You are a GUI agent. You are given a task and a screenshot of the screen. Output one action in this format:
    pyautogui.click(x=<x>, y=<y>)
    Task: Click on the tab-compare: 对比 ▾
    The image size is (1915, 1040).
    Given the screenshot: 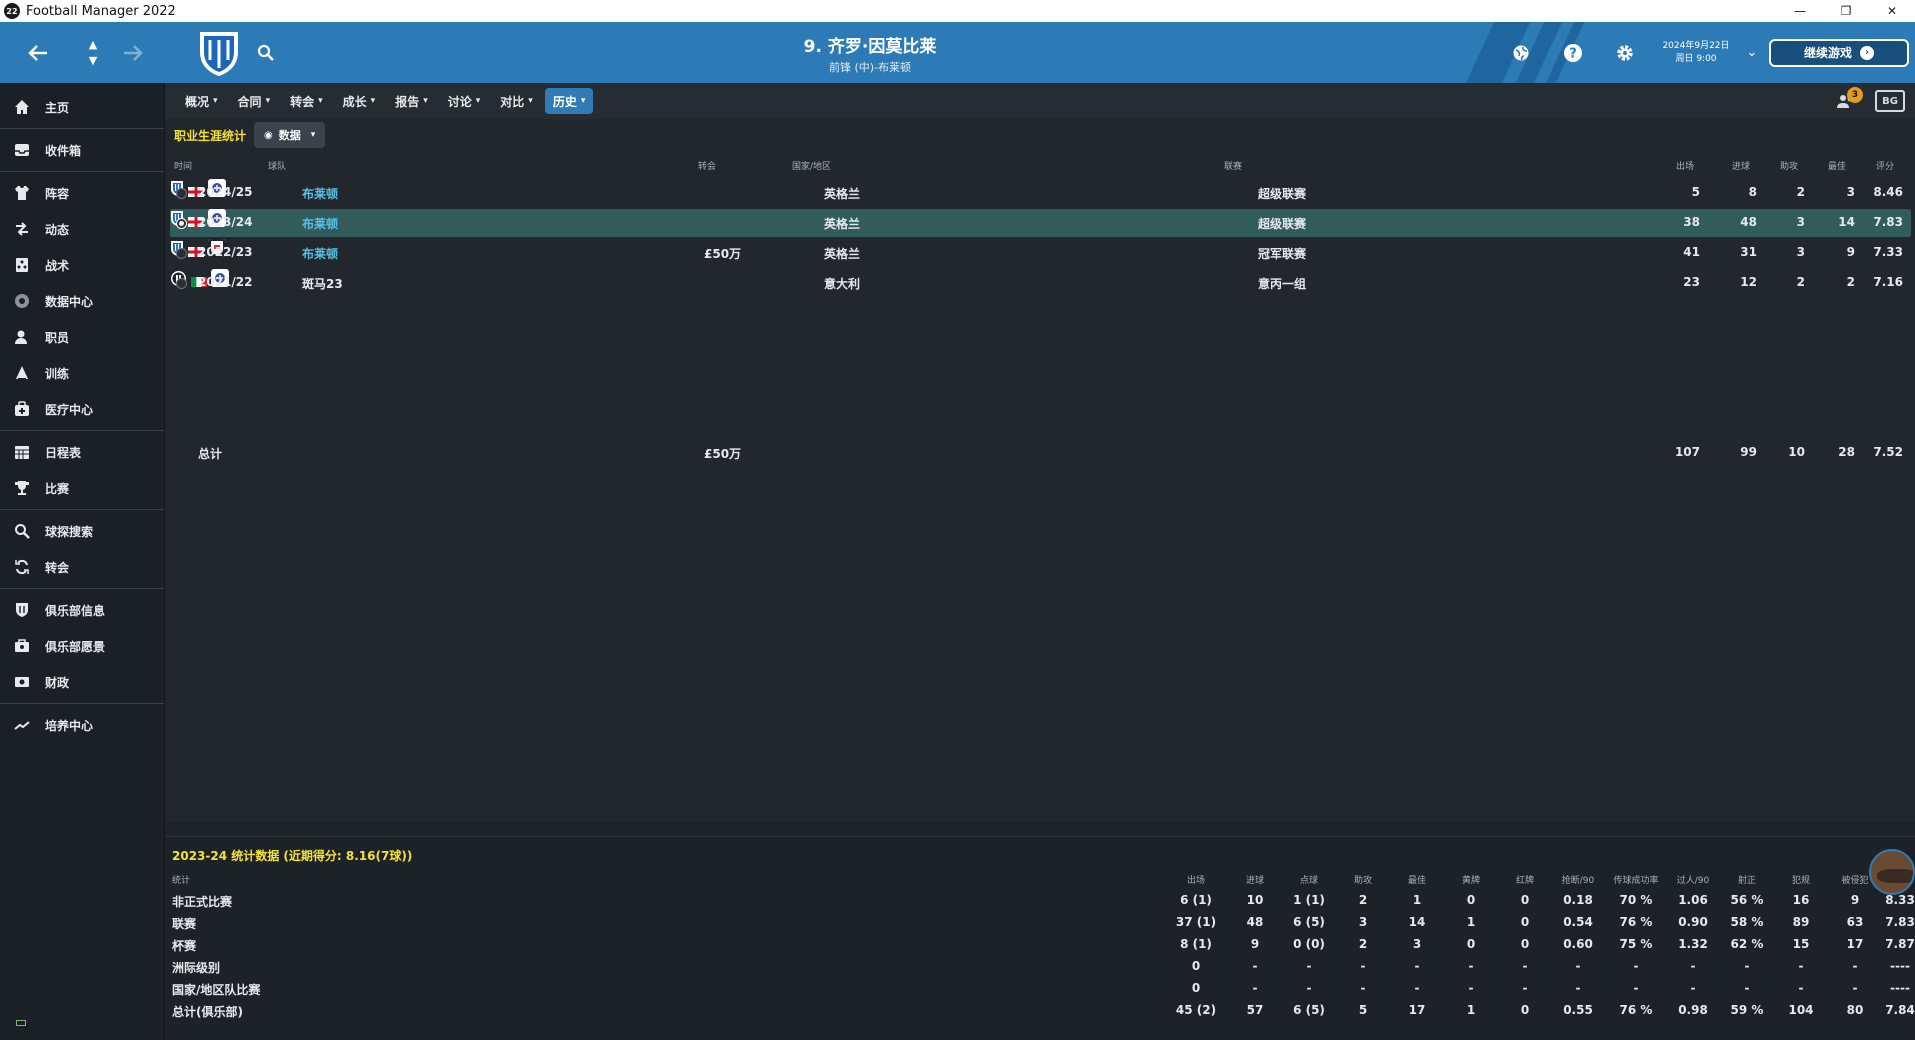 What is the action you would take?
    pyautogui.click(x=516, y=101)
    